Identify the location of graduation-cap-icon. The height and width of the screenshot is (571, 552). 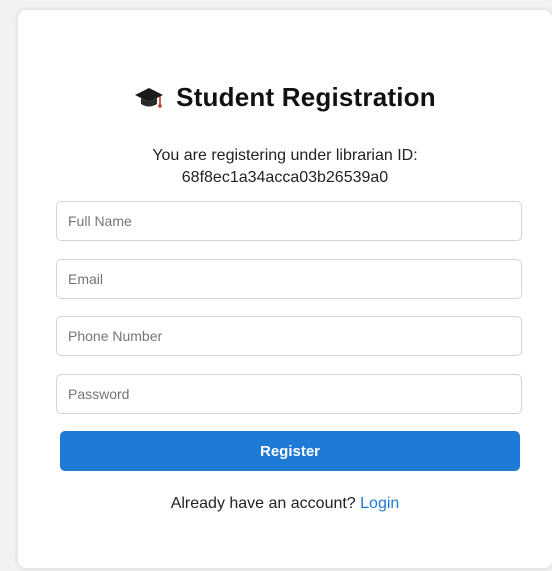
(149, 97).